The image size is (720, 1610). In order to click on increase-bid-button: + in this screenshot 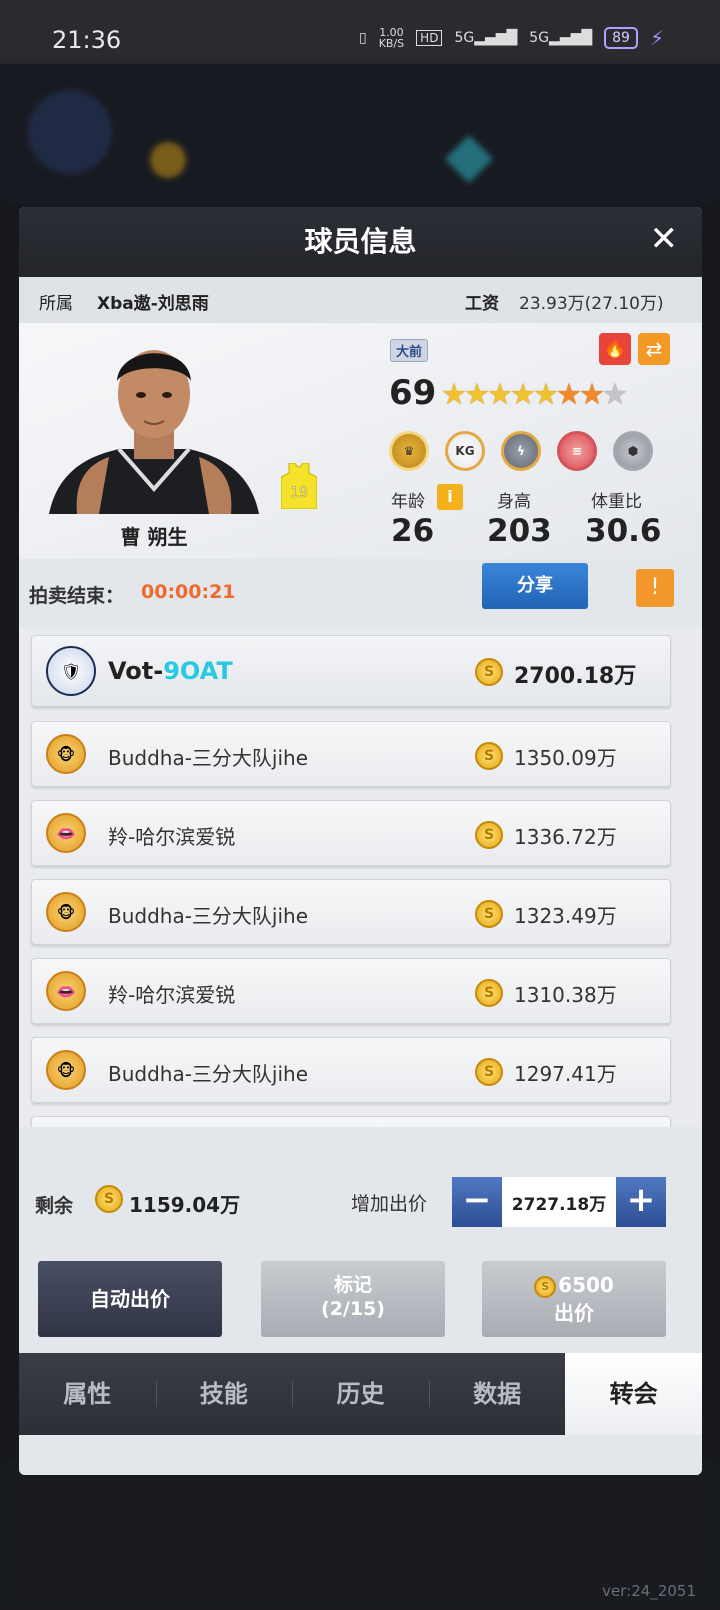, I will do `click(641, 1202)`.